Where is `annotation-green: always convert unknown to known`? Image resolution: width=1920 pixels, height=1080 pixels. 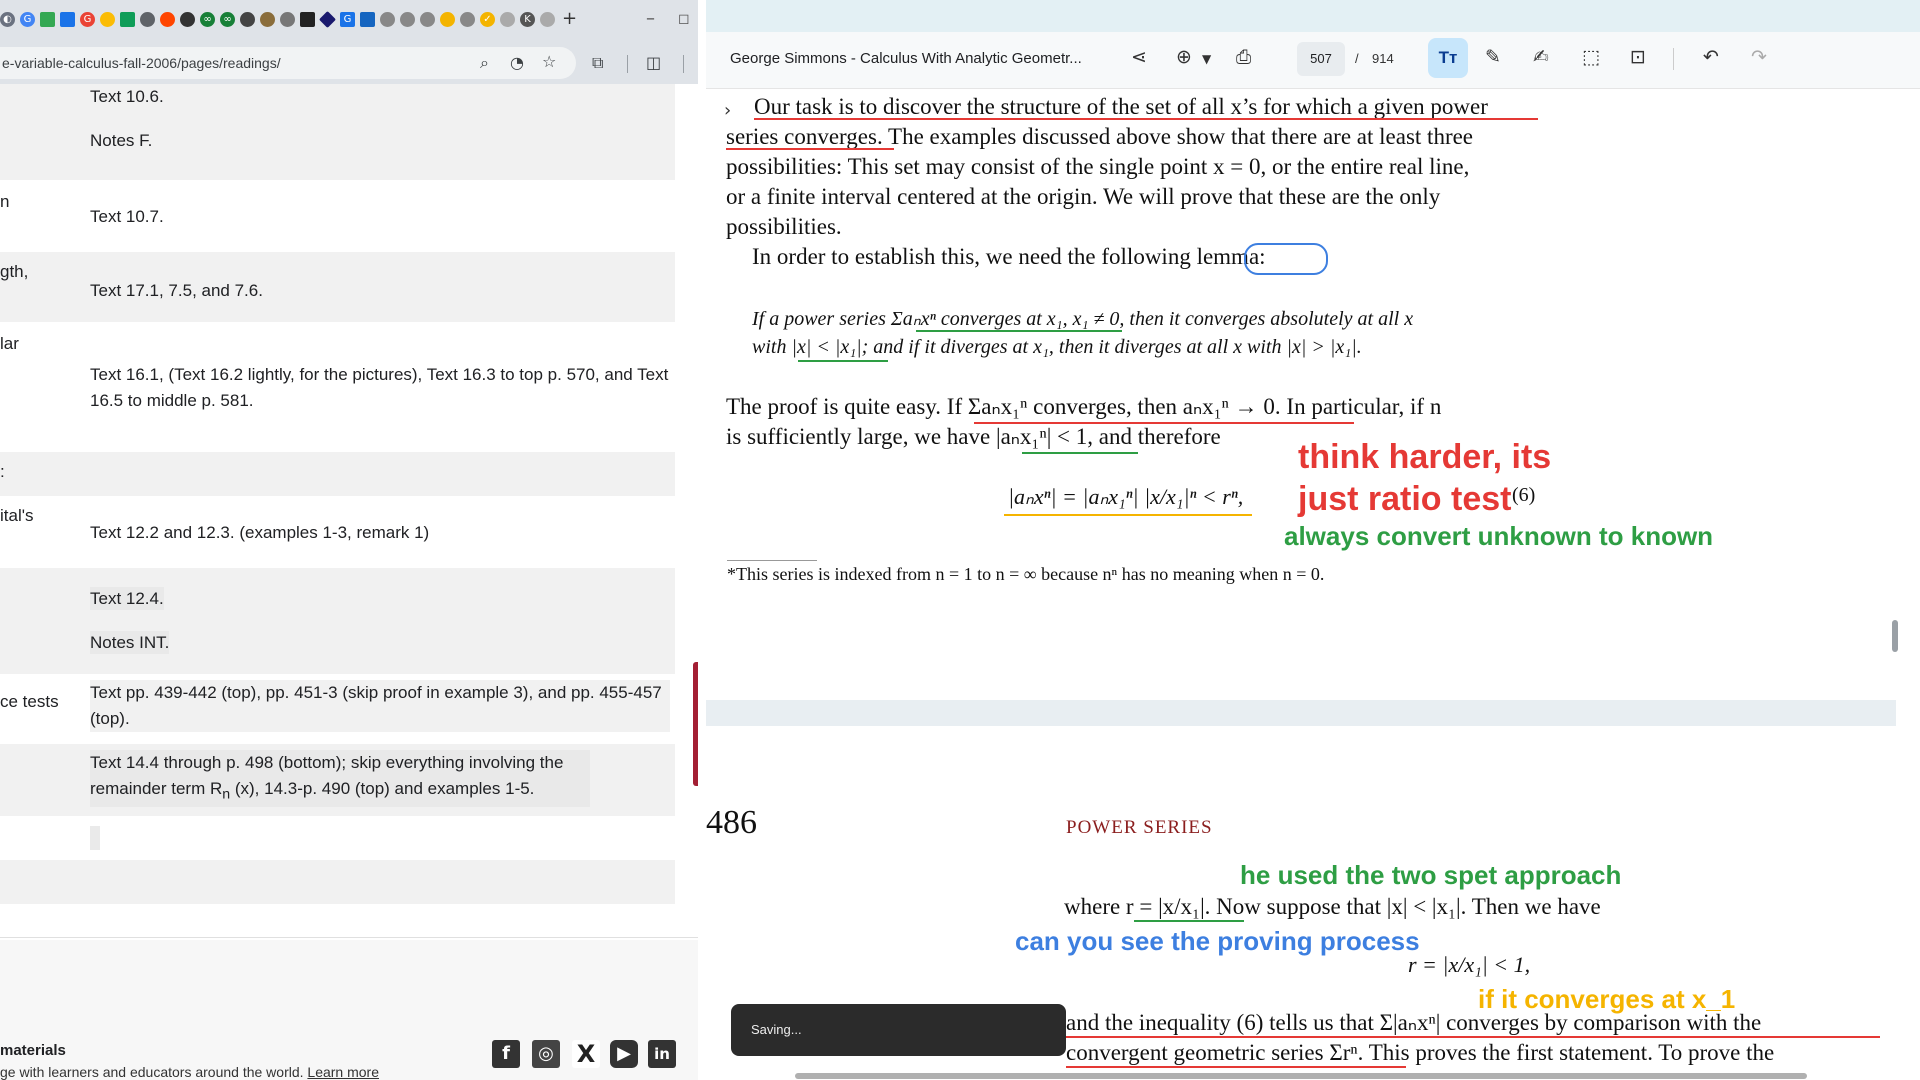
annotation-green: always convert unknown to known is located at coordinates (1499, 536).